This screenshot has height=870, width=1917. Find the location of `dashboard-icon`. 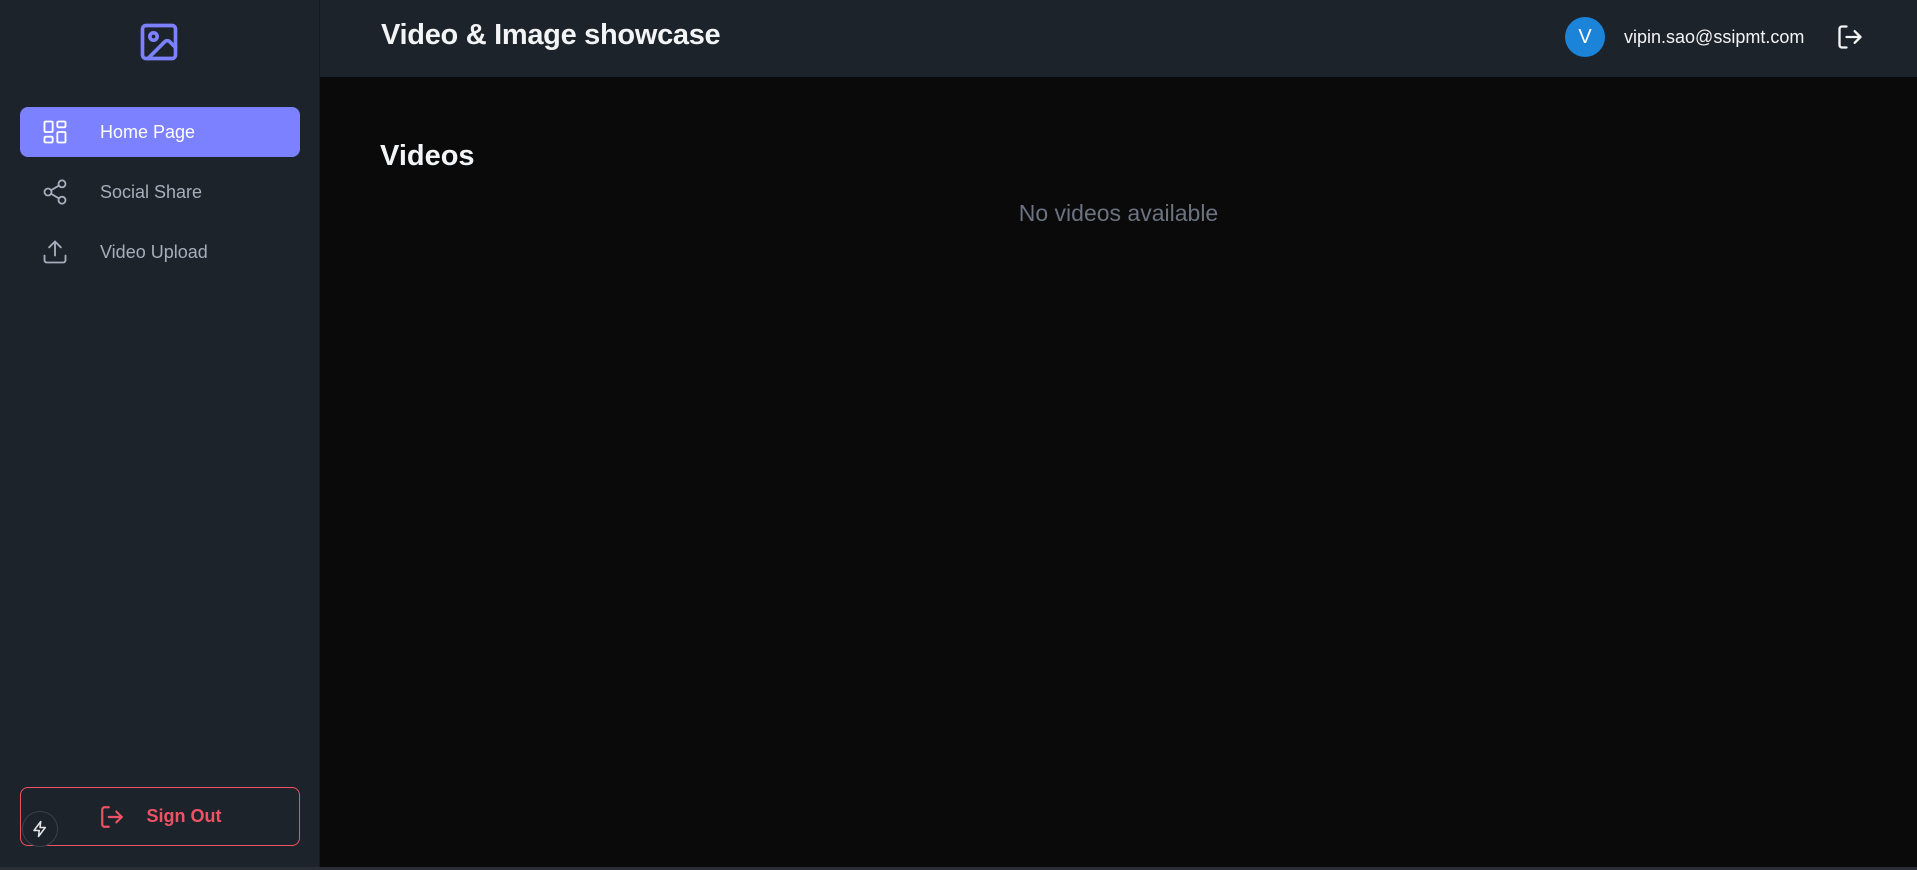

dashboard-icon is located at coordinates (55, 132).